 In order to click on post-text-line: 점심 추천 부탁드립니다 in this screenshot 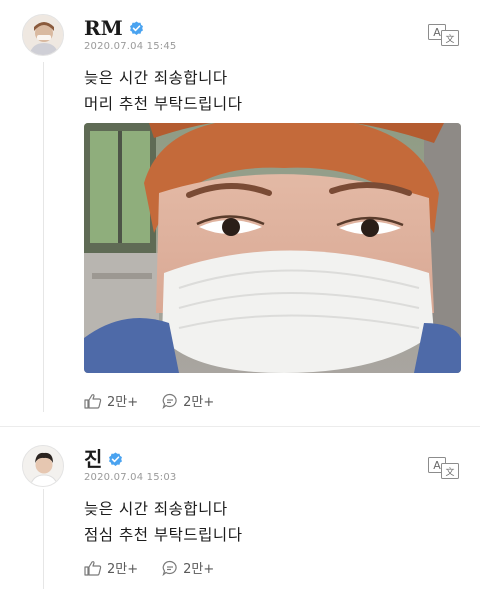, I will do `click(163, 535)`.